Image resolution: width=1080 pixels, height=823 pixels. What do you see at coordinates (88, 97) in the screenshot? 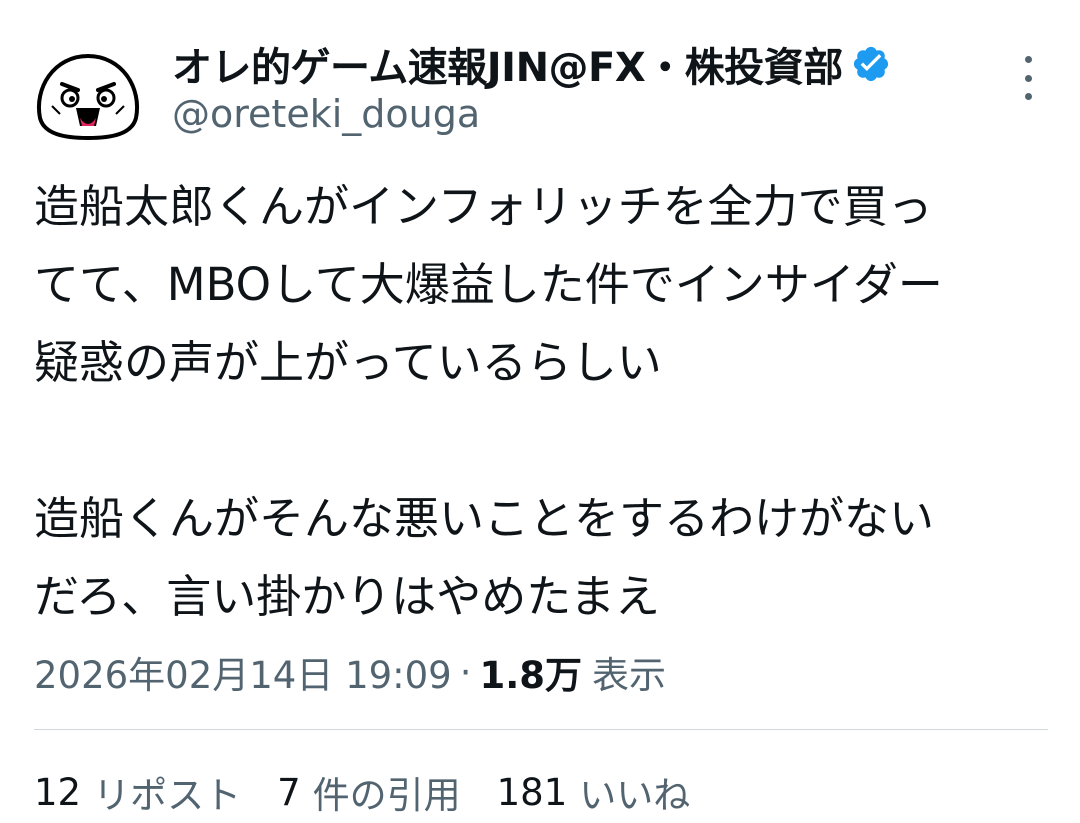
I see `mochi-face-avatar-icon` at bounding box center [88, 97].